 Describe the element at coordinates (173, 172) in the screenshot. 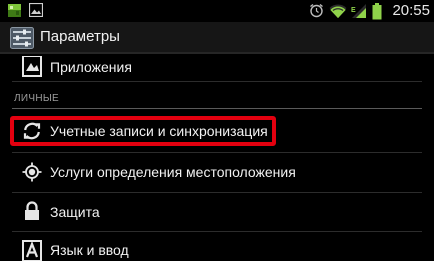

I see `settings-item-label: Услуги определения местоположения` at that location.